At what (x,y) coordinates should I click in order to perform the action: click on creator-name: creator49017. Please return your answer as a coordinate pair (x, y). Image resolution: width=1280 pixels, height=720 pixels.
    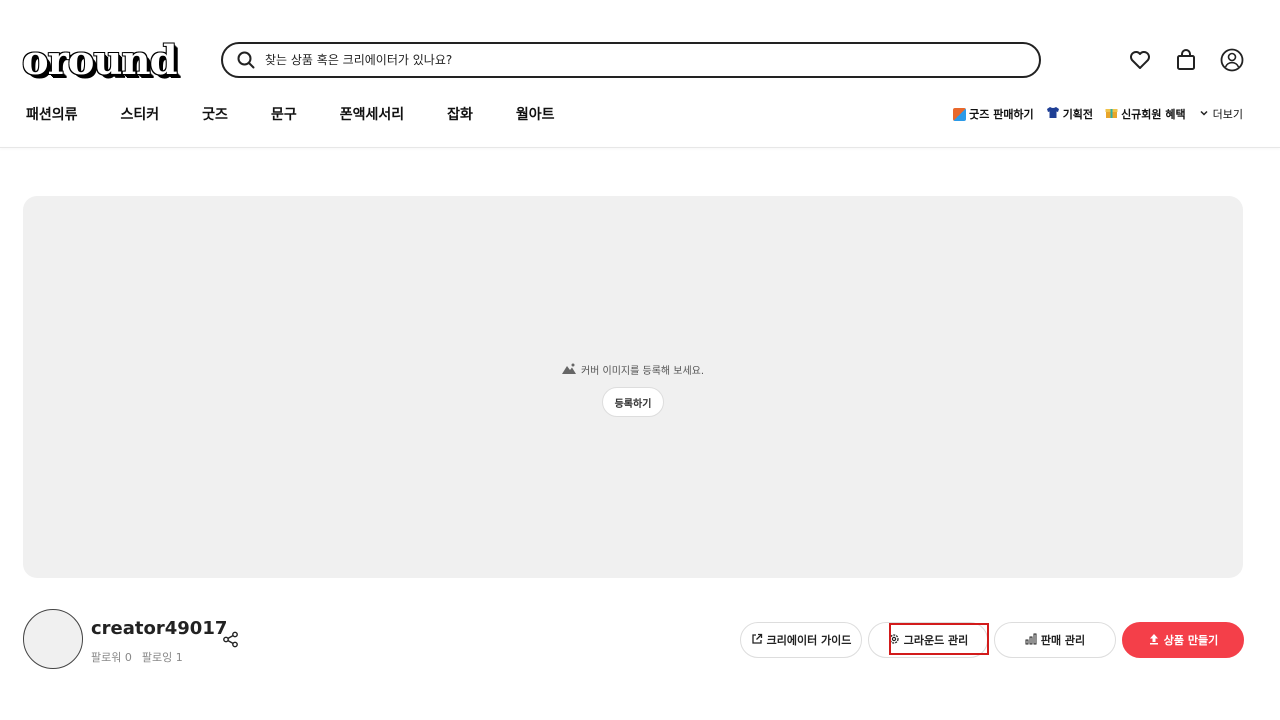
    Looking at the image, I should click on (159, 628).